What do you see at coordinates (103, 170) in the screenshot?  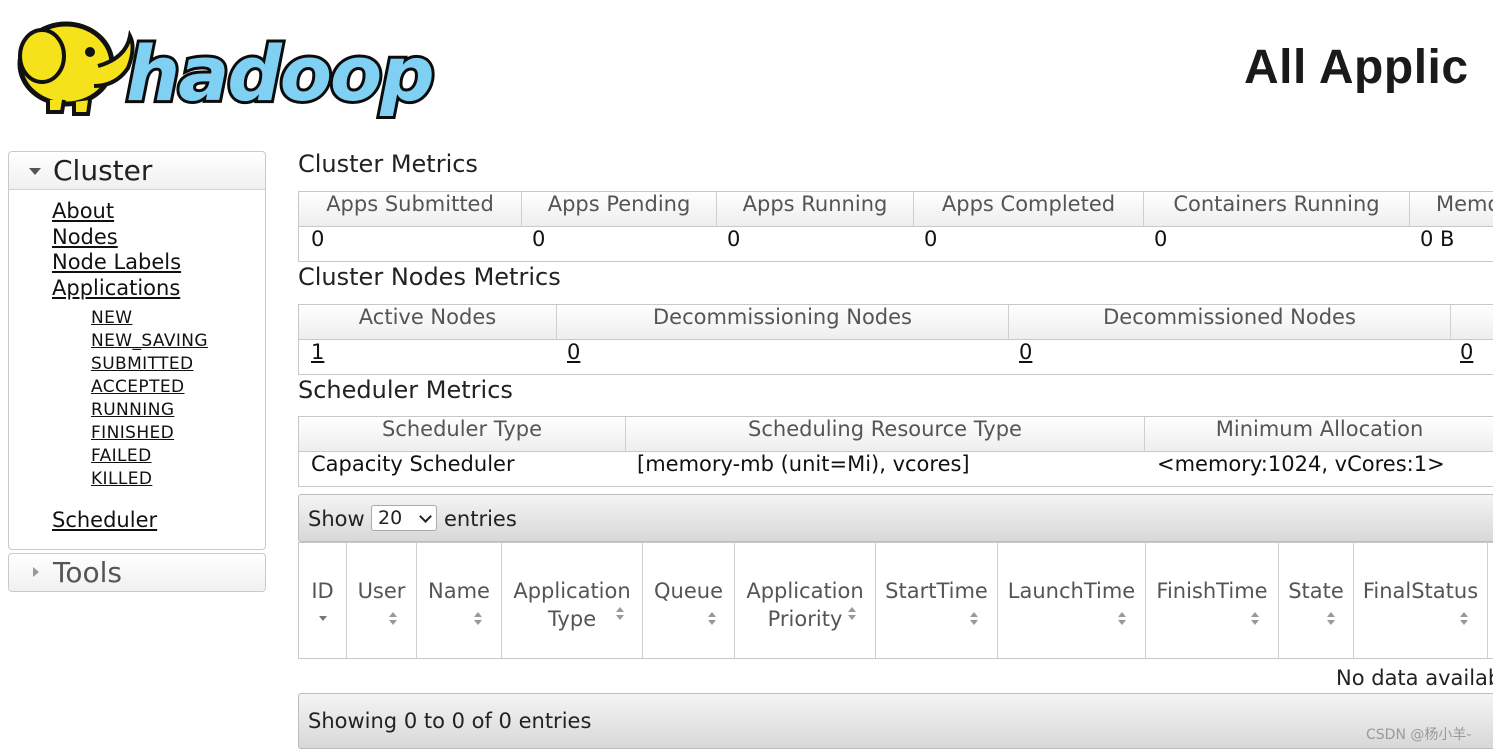 I see `cluster-label: Cluster` at bounding box center [103, 170].